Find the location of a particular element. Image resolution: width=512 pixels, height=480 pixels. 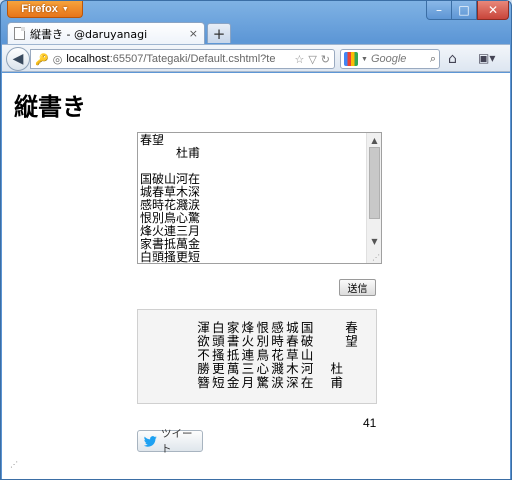

star-icon: ☆ is located at coordinates (299, 59).